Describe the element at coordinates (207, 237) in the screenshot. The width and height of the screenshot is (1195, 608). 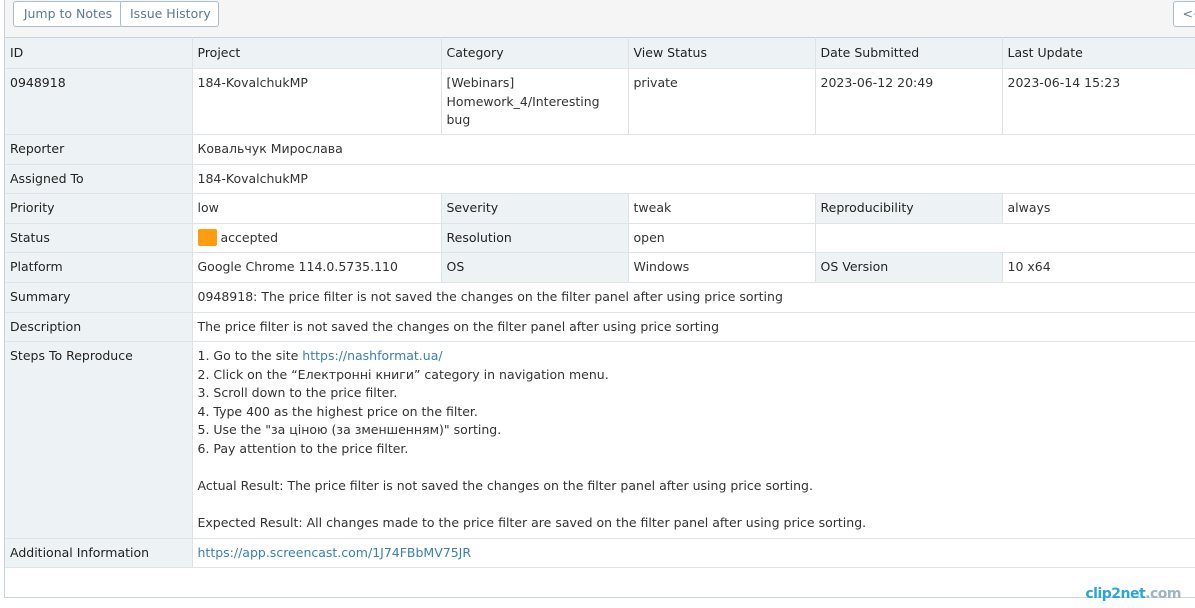
I see `status-color-swatch` at that location.